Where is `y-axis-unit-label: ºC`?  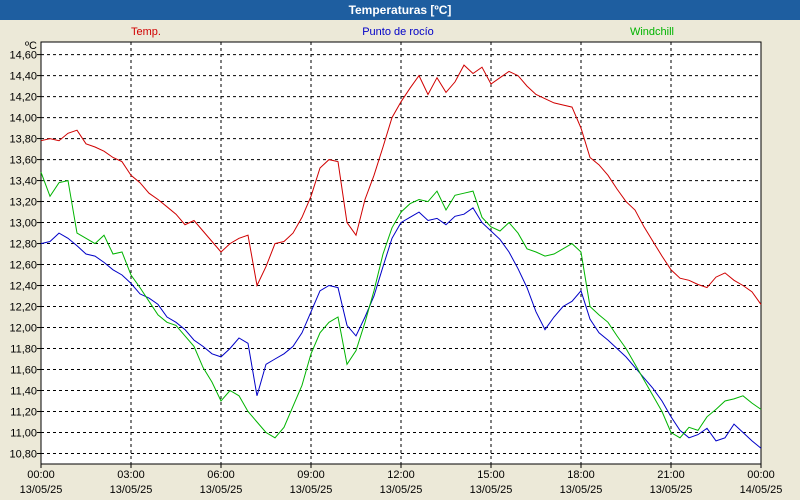
y-axis-unit-label: ºC is located at coordinates (31, 46).